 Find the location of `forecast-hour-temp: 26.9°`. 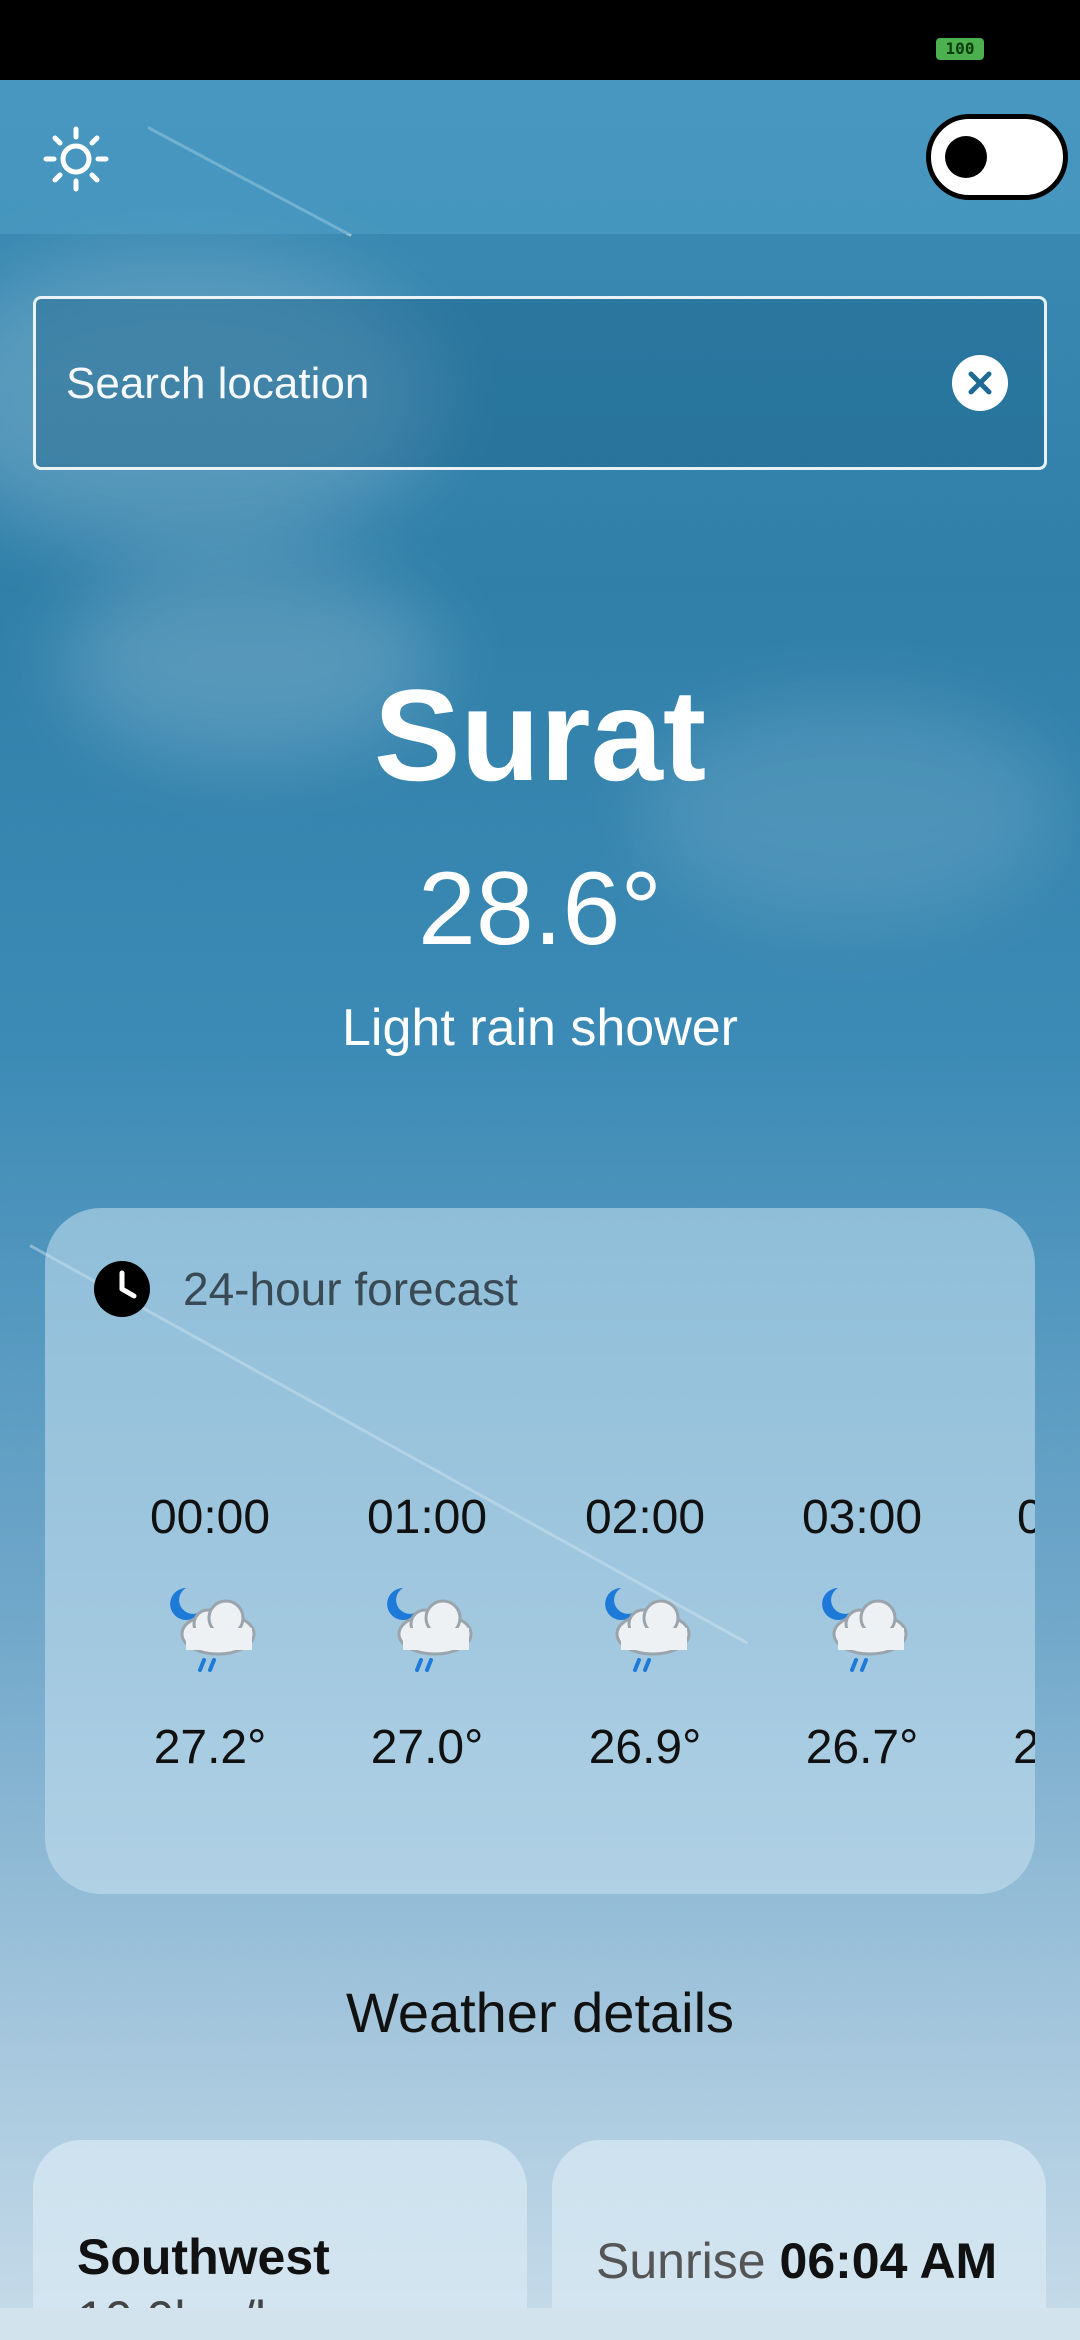

forecast-hour-temp: 26.9° is located at coordinates (645, 1747).